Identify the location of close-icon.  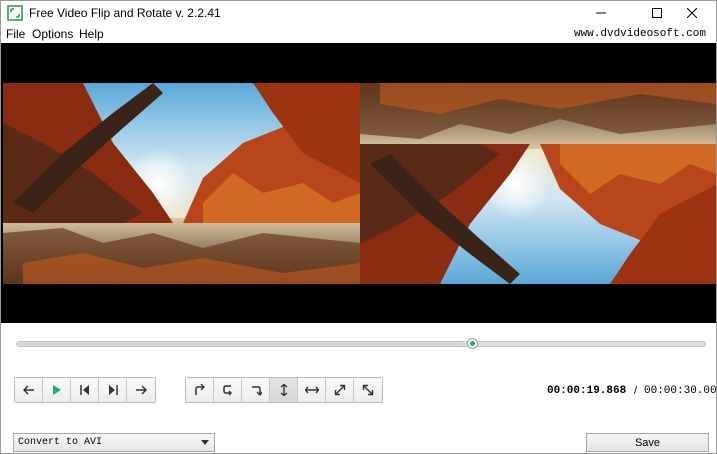
(692, 13).